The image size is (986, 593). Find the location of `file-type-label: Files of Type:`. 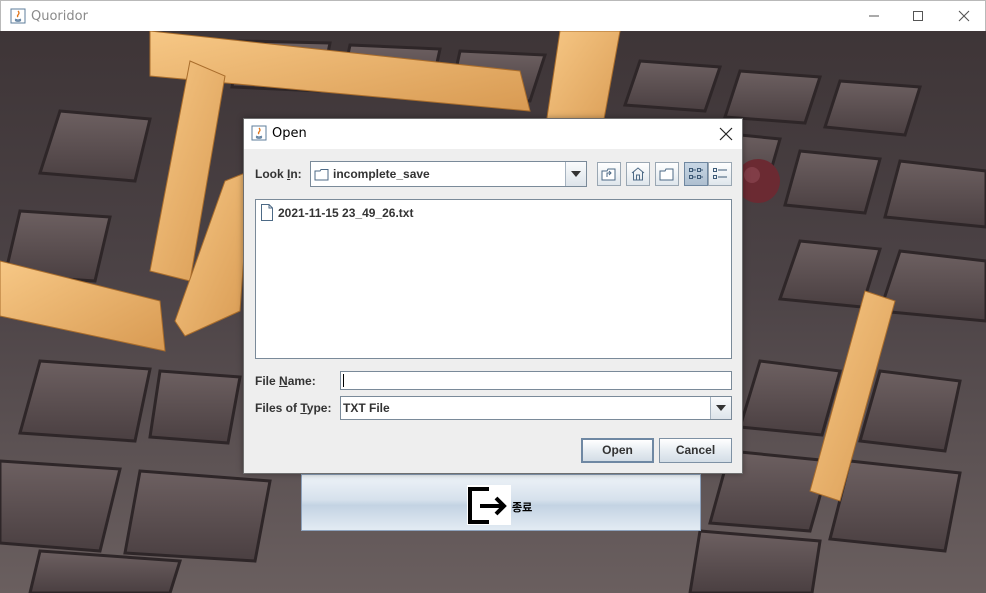

file-type-label: Files of Type: is located at coordinates (293, 408).